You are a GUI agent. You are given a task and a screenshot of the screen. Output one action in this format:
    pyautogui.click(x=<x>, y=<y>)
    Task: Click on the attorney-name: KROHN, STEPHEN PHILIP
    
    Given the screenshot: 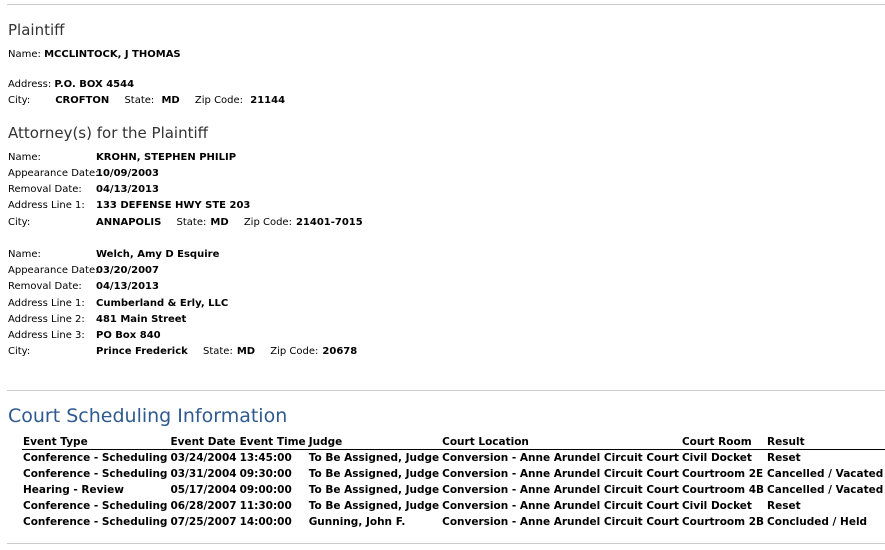 What is the action you would take?
    pyautogui.click(x=166, y=157)
    